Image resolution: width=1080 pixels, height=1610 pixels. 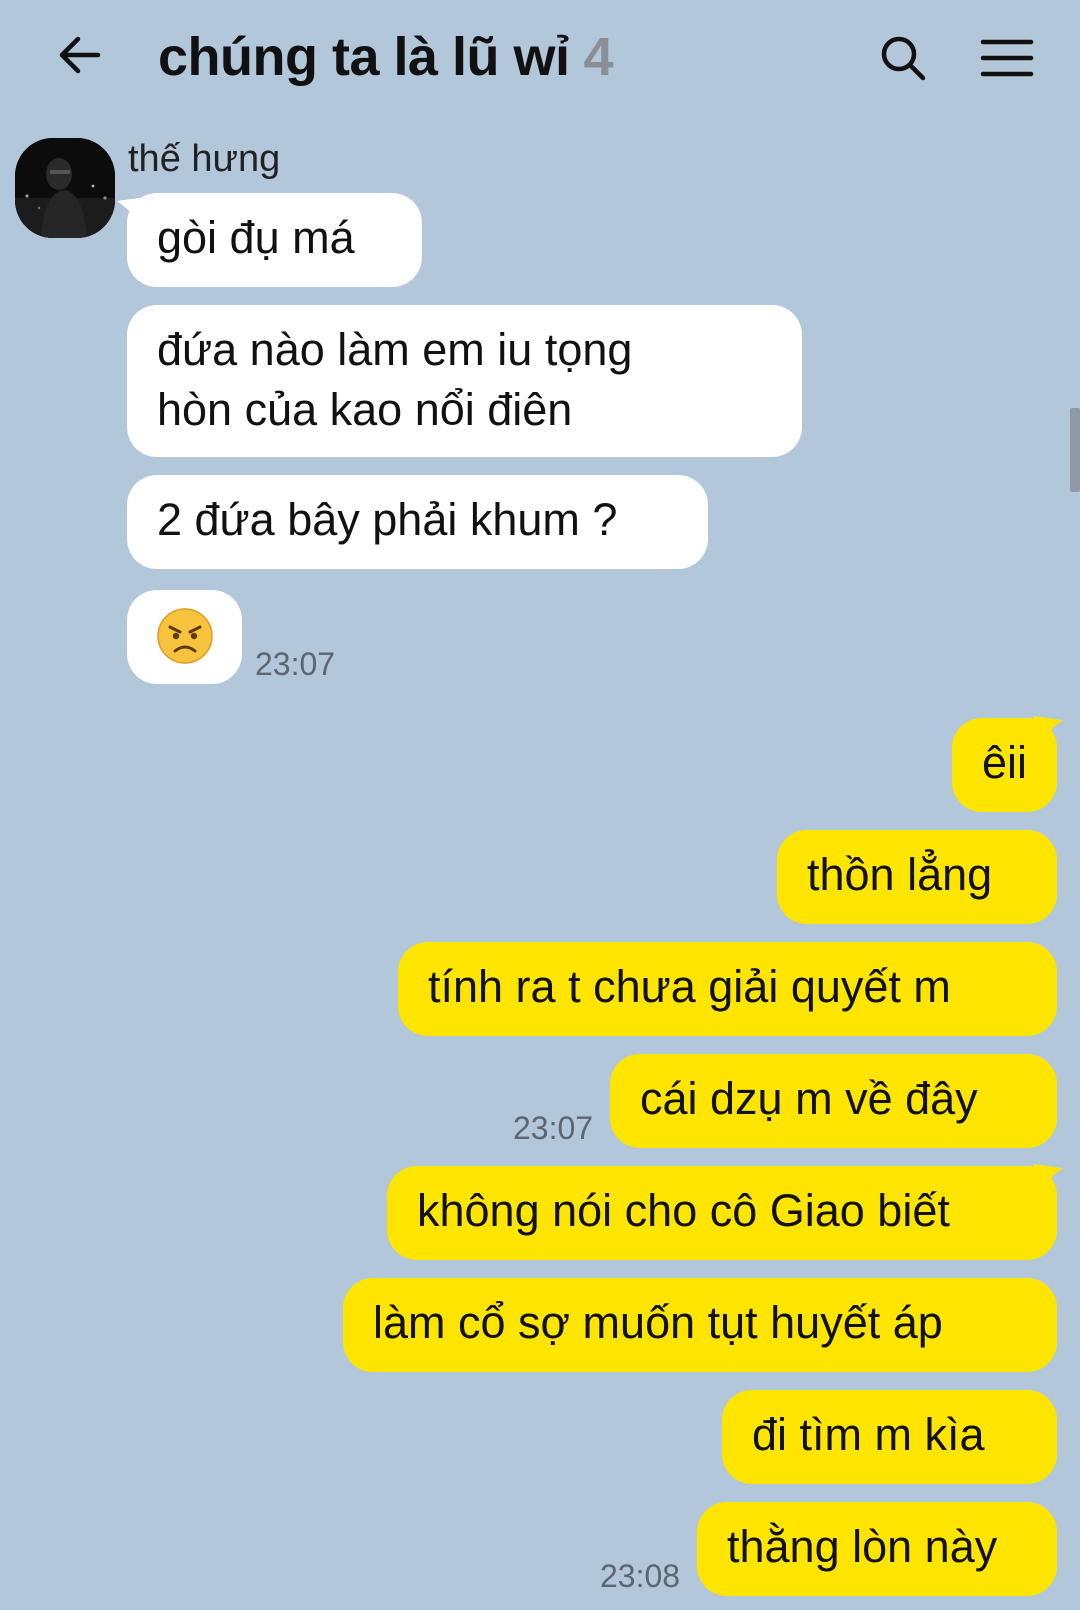 I want to click on search-button, so click(x=904, y=60).